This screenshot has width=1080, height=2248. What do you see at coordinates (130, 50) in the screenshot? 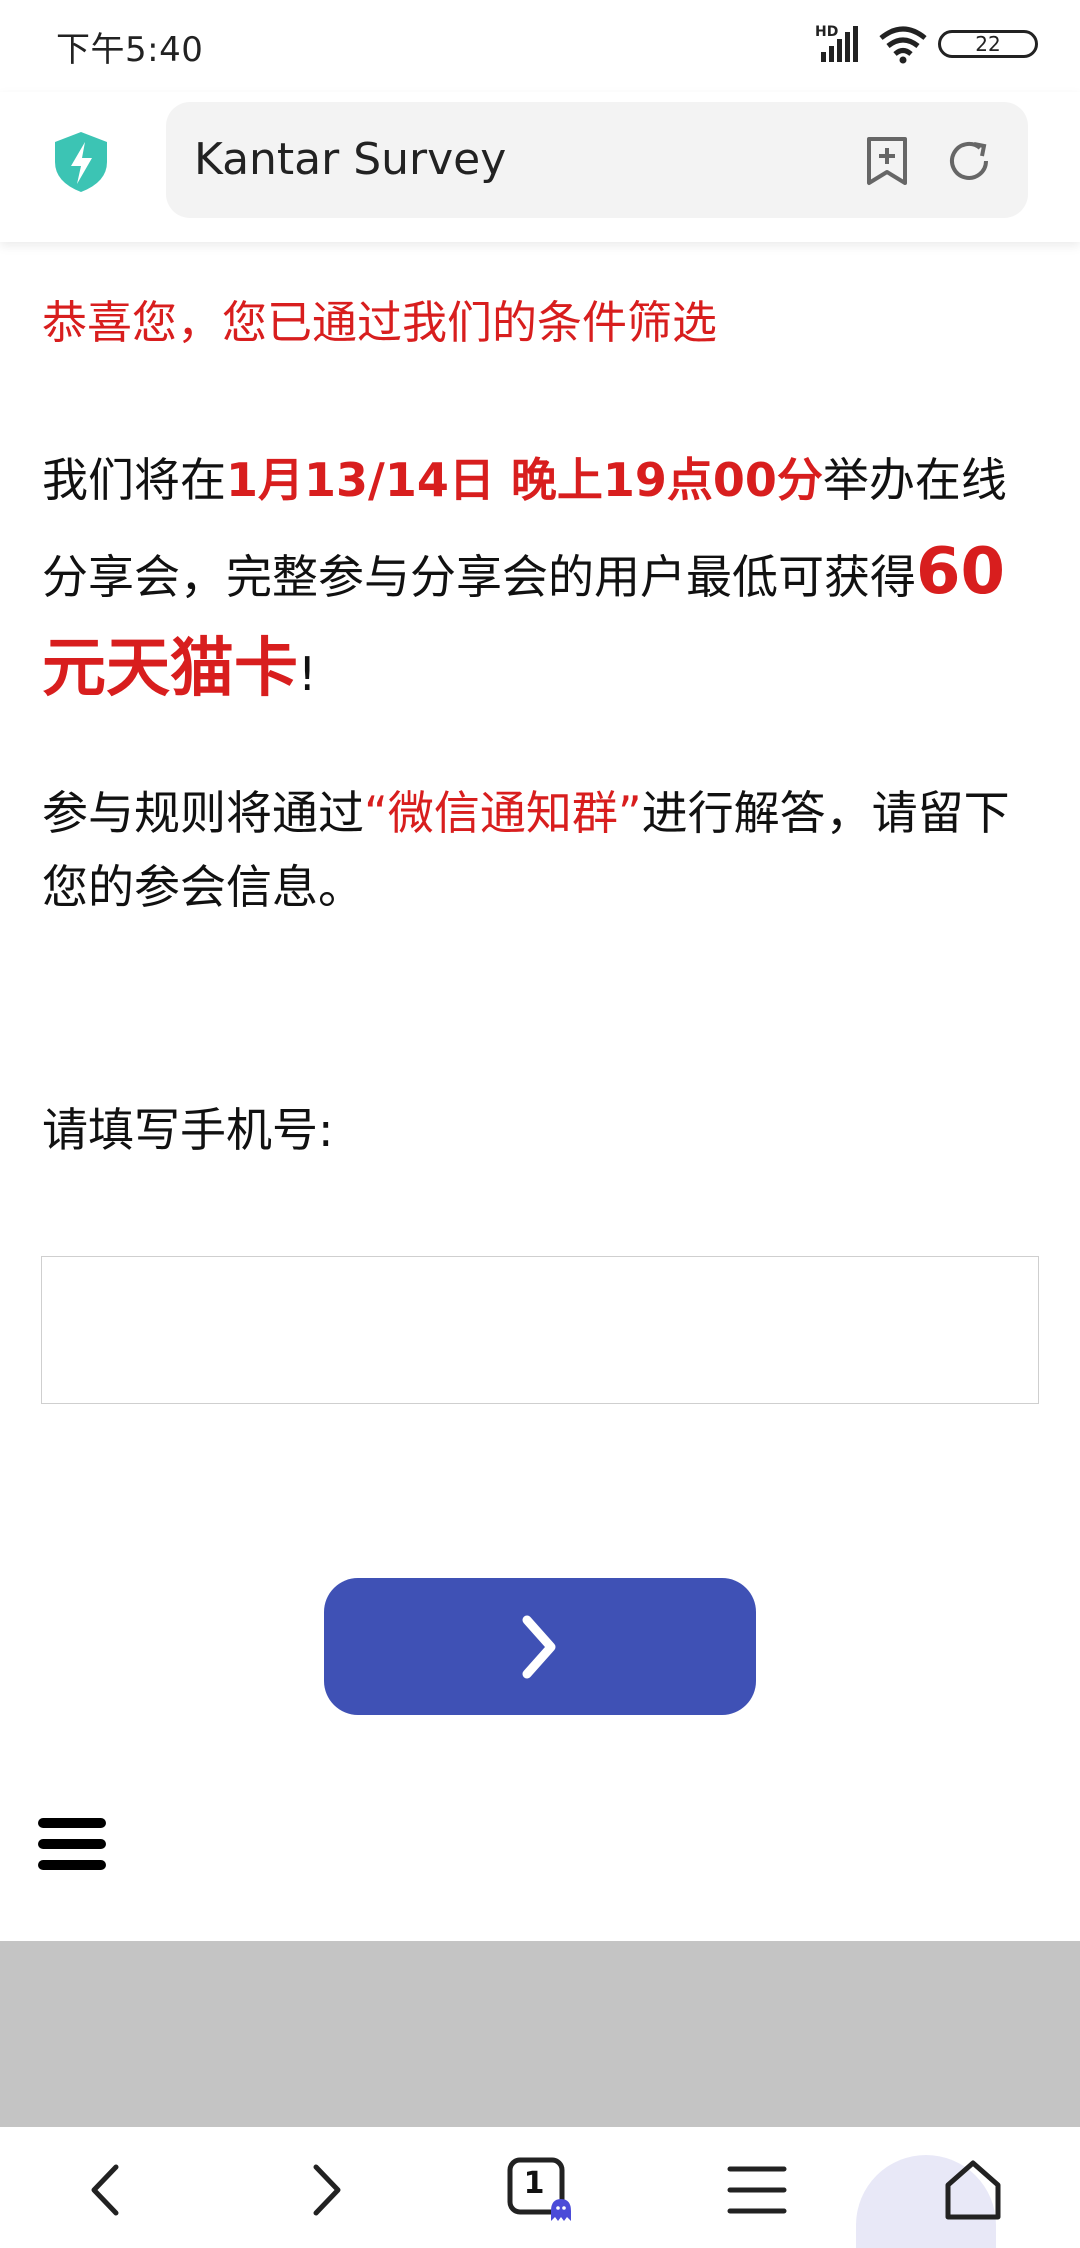
I see `status-time: 下午5:40` at bounding box center [130, 50].